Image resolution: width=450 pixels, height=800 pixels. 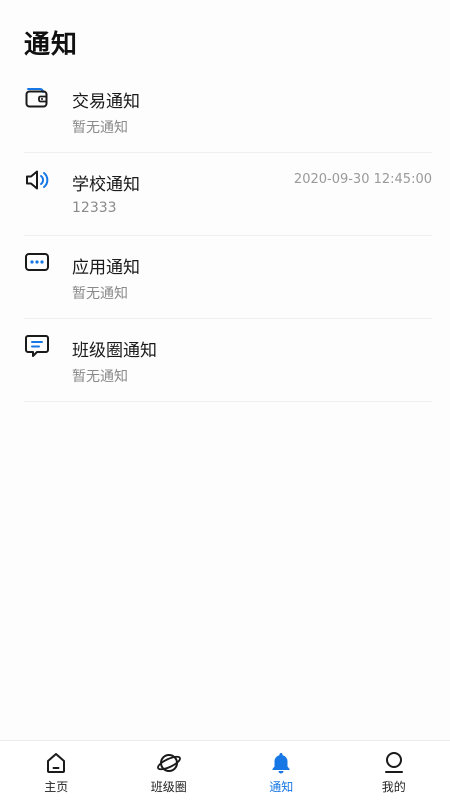 I want to click on notice-item-school: 学校通知 2020-09-30 12:45:00 12333, so click(x=228, y=194).